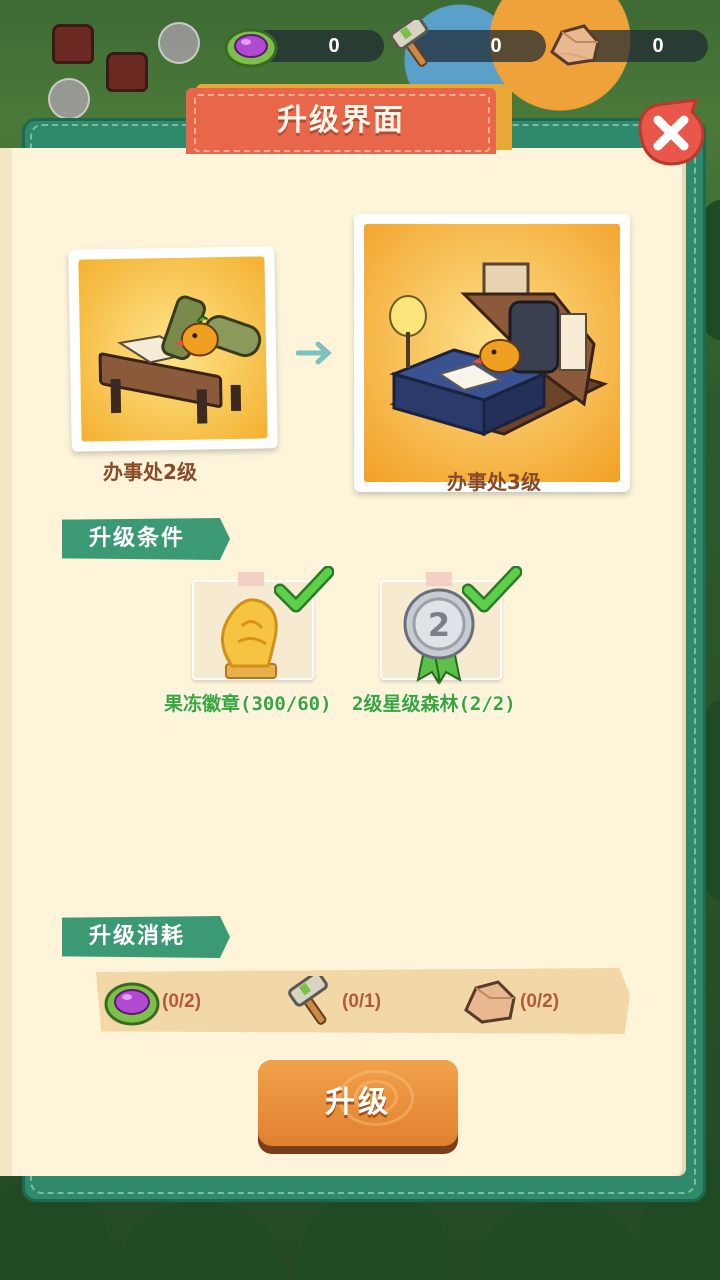 This screenshot has width=720, height=1280. Describe the element at coordinates (466, 43) in the screenshot. I see `resource-hammer-counter: 0` at that location.